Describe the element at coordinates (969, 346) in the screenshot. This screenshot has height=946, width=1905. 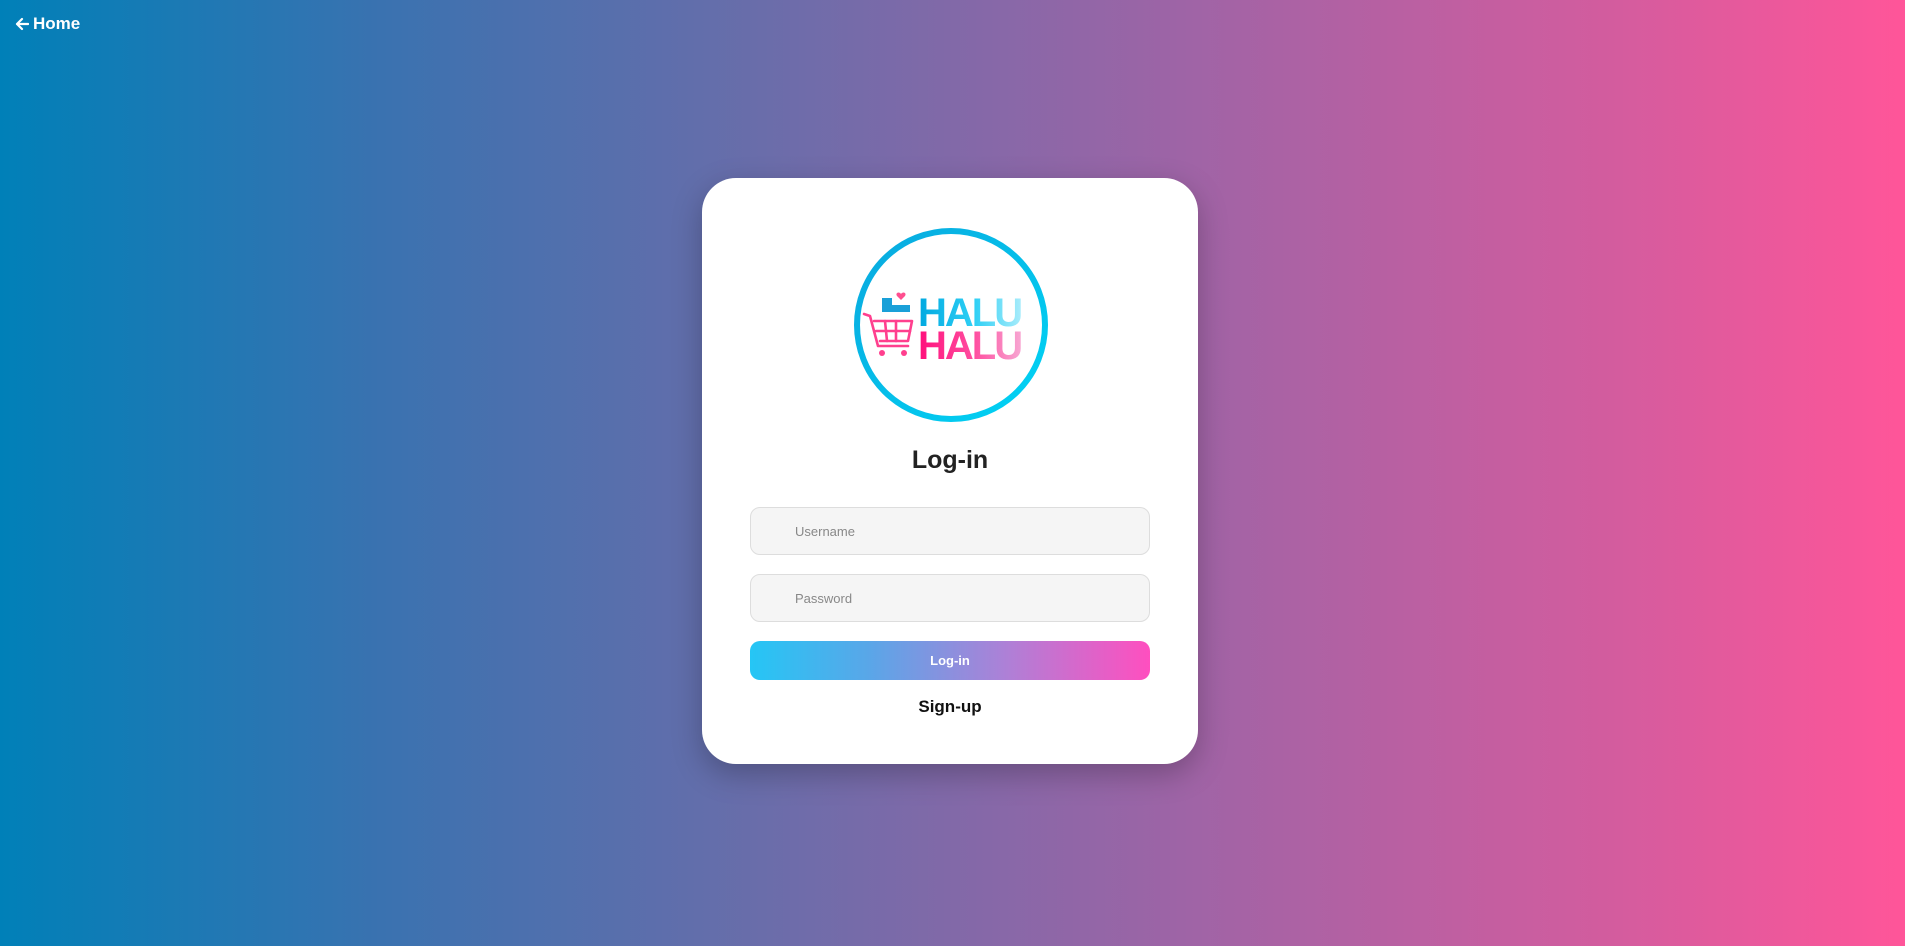
I see `logo-text-bottom: HALU` at that location.